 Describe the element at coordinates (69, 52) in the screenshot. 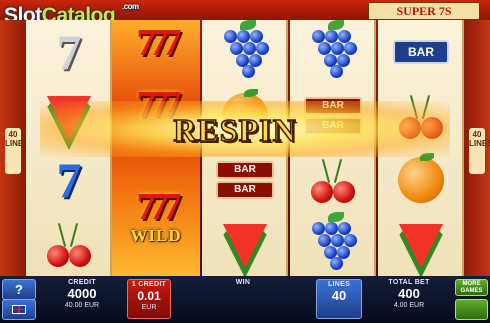

I see `silver-seven-symbol: 7` at that location.